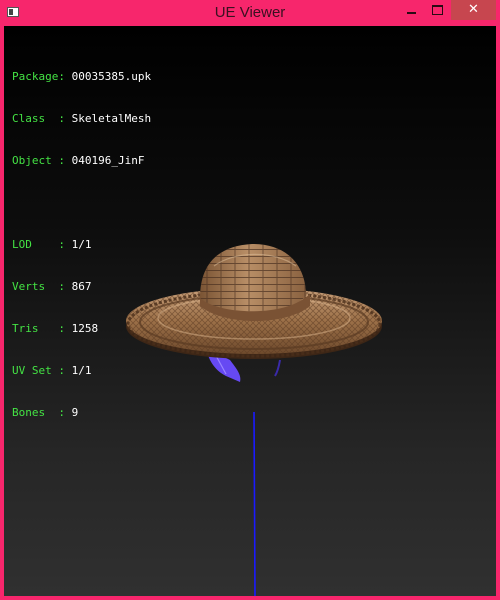 This screenshot has width=500, height=600. What do you see at coordinates (111, 118) in the screenshot?
I see `class-value: SkeletalMesh` at bounding box center [111, 118].